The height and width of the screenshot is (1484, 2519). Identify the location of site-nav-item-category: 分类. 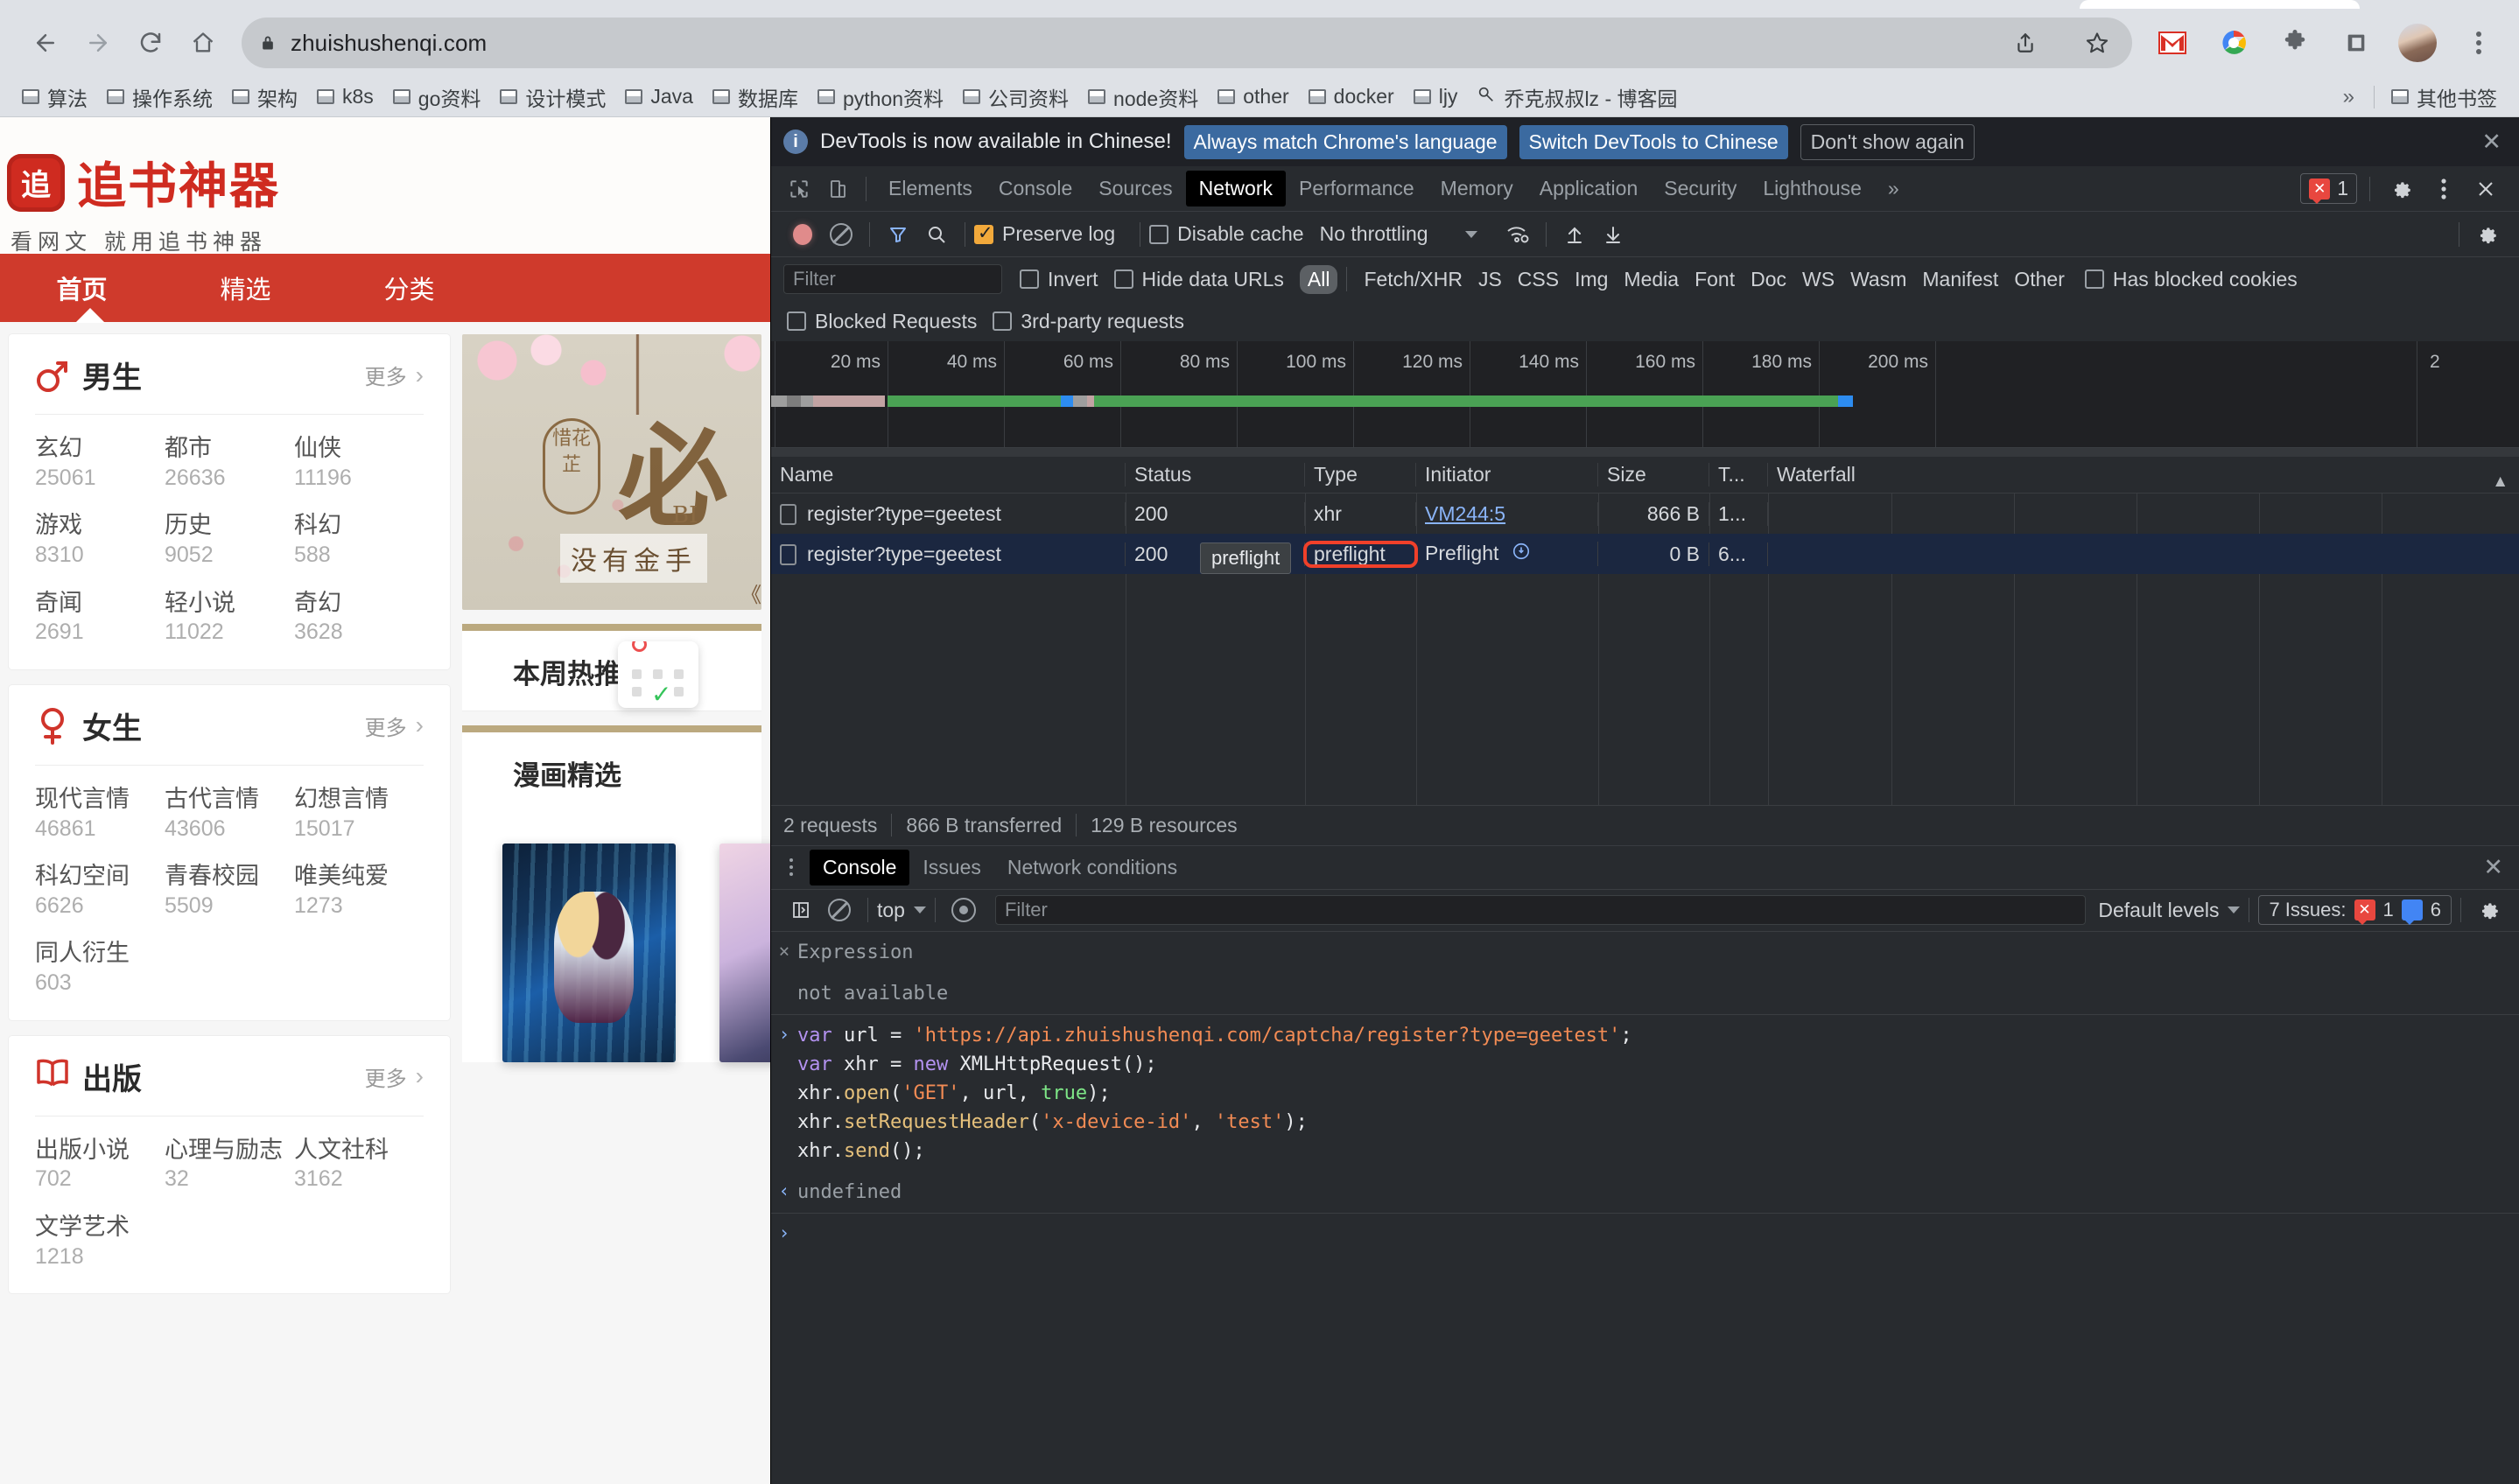
(409, 288).